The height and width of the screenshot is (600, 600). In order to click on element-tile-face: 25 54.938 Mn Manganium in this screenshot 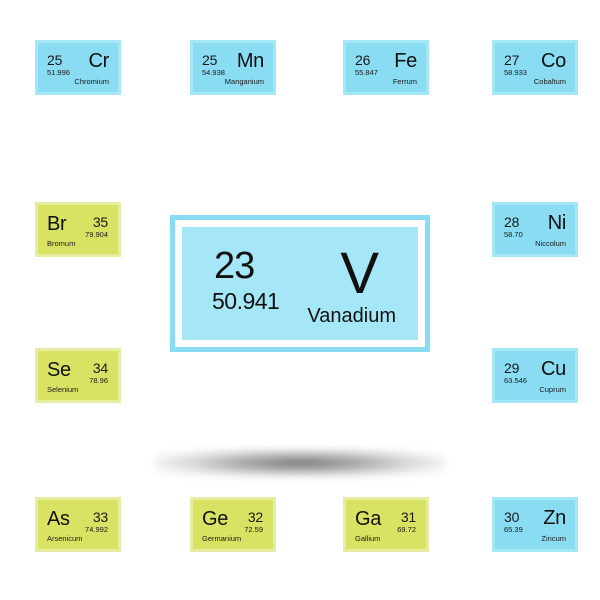, I will do `click(233, 67)`.